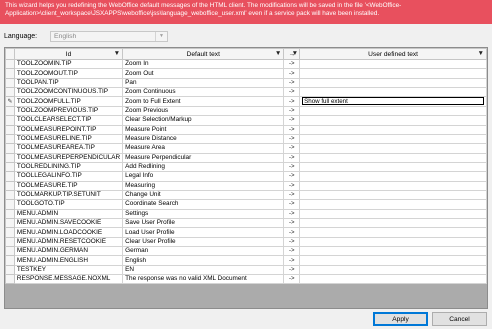 Image resolution: width=492 pixels, height=329 pixels. Describe the element at coordinates (459, 319) in the screenshot. I see `cancel-button: Cancel` at that location.